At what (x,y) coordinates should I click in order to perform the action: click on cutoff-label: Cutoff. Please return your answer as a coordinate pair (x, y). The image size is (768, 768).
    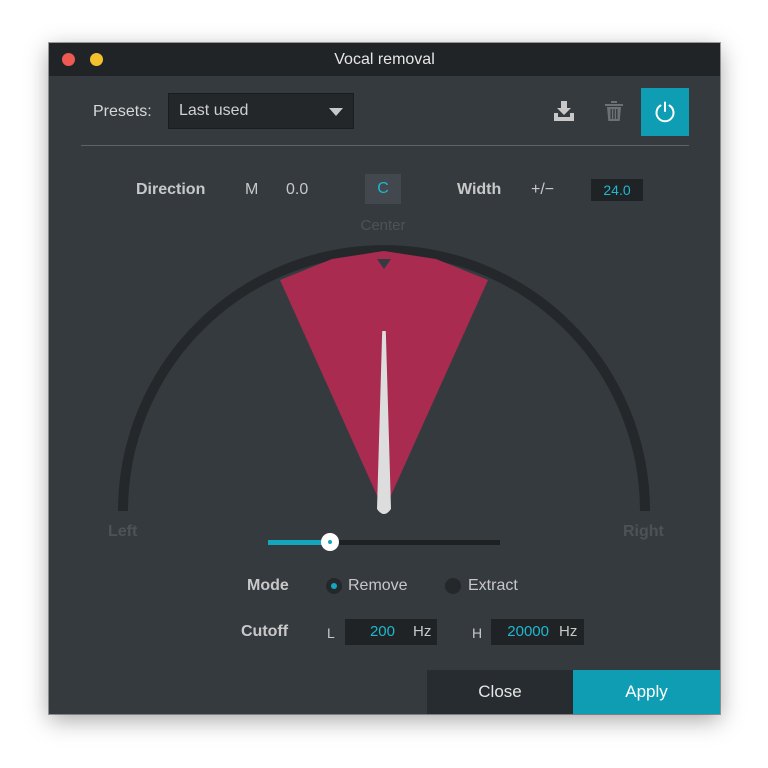
    Looking at the image, I should click on (265, 631).